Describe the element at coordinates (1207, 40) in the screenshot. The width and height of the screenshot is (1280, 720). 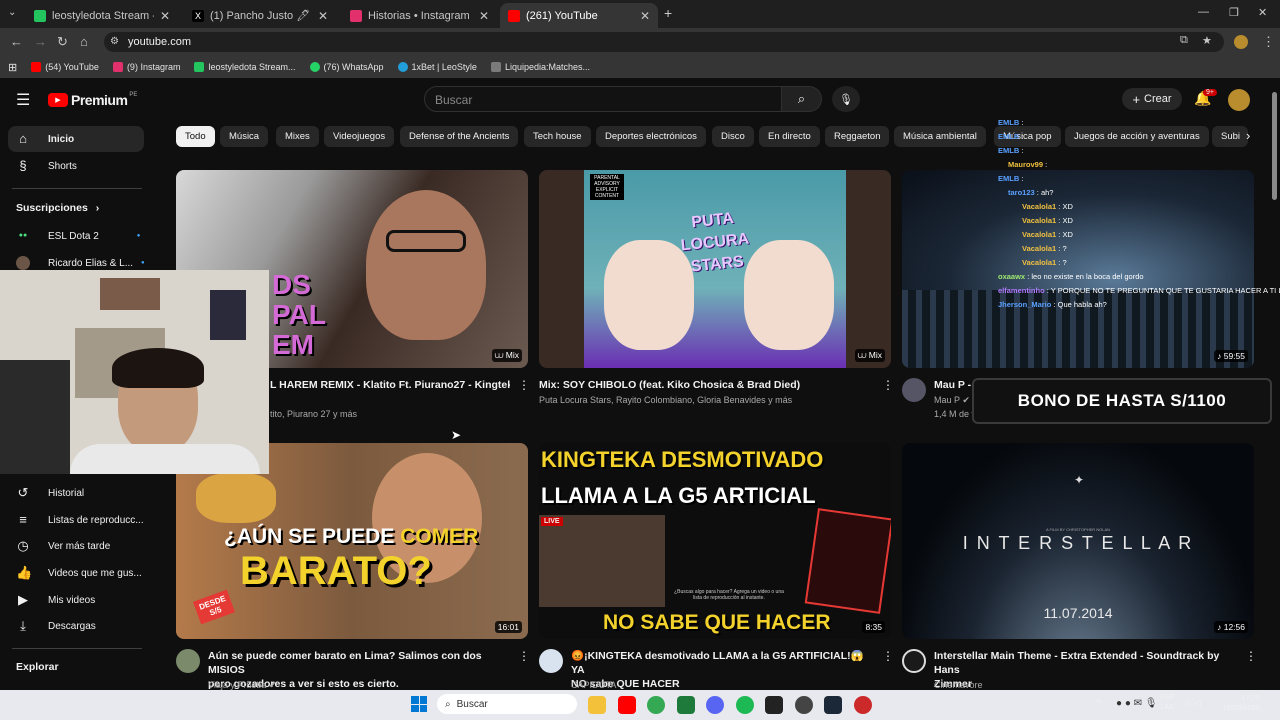
I see `bookmark-star-icon: ★` at that location.